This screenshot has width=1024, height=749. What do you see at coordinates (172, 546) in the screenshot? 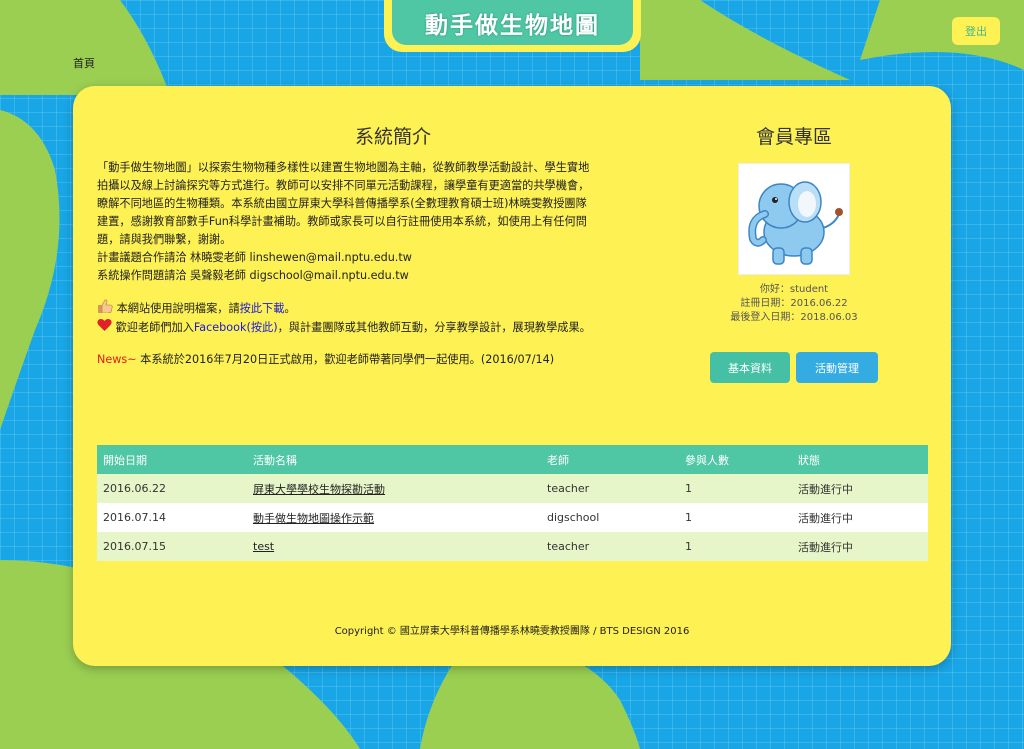
I see `cell-date: 2016.07.15` at bounding box center [172, 546].